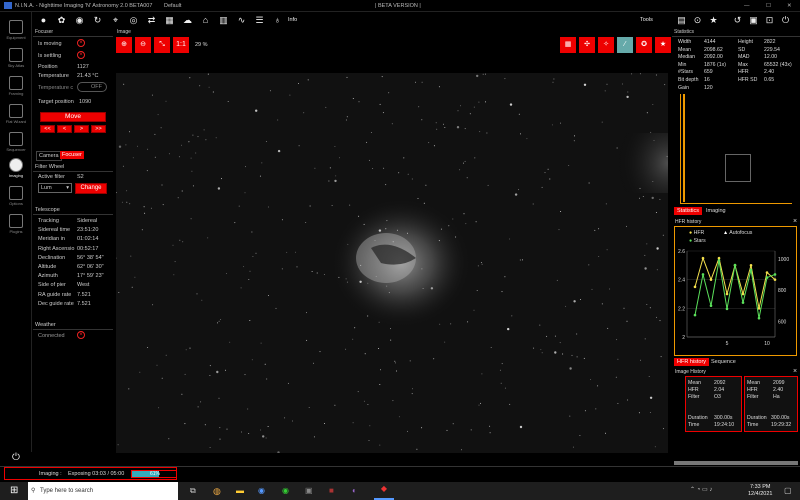 The image size is (800, 500). Describe the element at coordinates (16, 142) in the screenshot. I see `nav-sequencer: Sequencer` at that location.